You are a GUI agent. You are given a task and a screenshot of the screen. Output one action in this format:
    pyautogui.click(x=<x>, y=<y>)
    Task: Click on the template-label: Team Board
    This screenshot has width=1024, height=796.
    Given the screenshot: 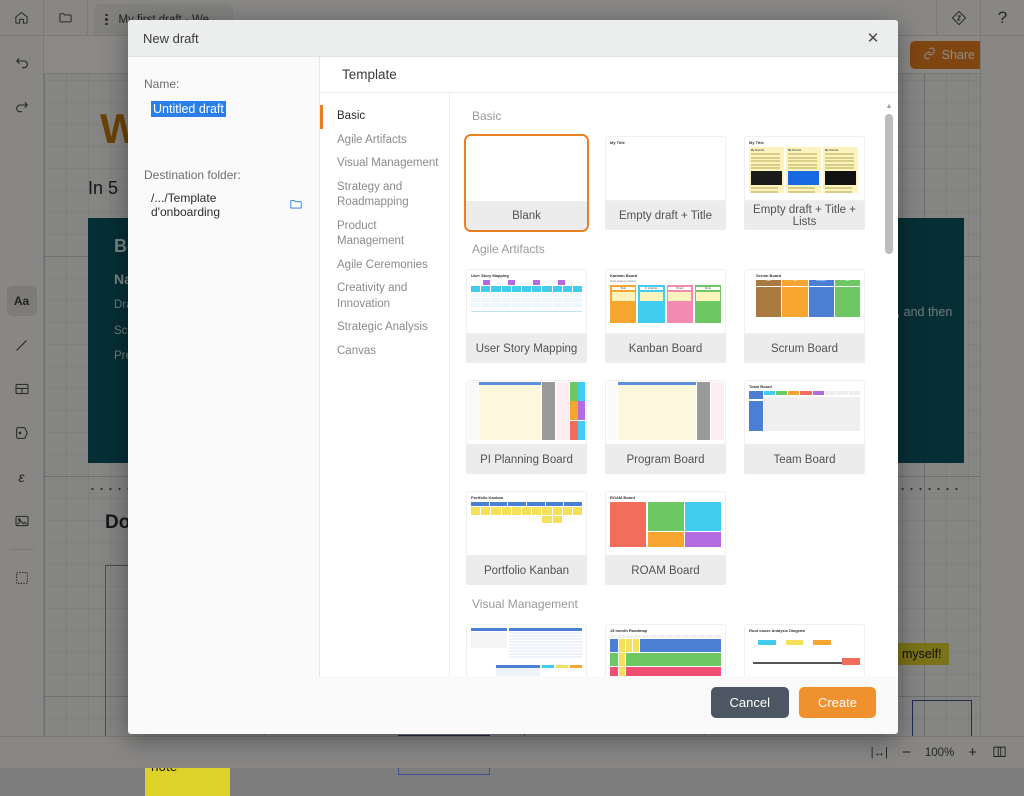 What is the action you would take?
    pyautogui.click(x=804, y=459)
    